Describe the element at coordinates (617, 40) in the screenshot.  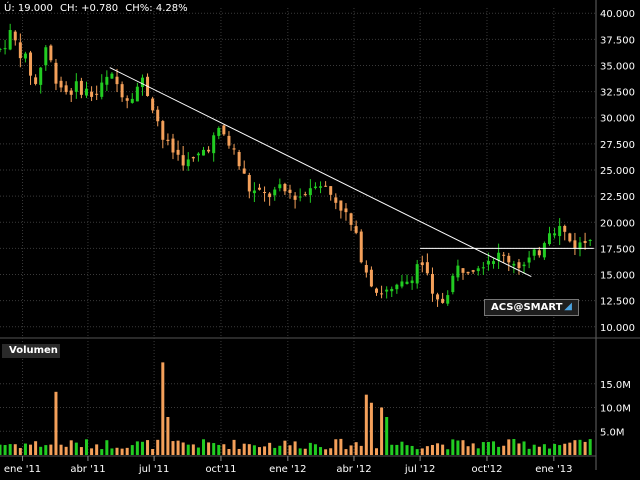
I see `price-tick-label: 37.500` at that location.